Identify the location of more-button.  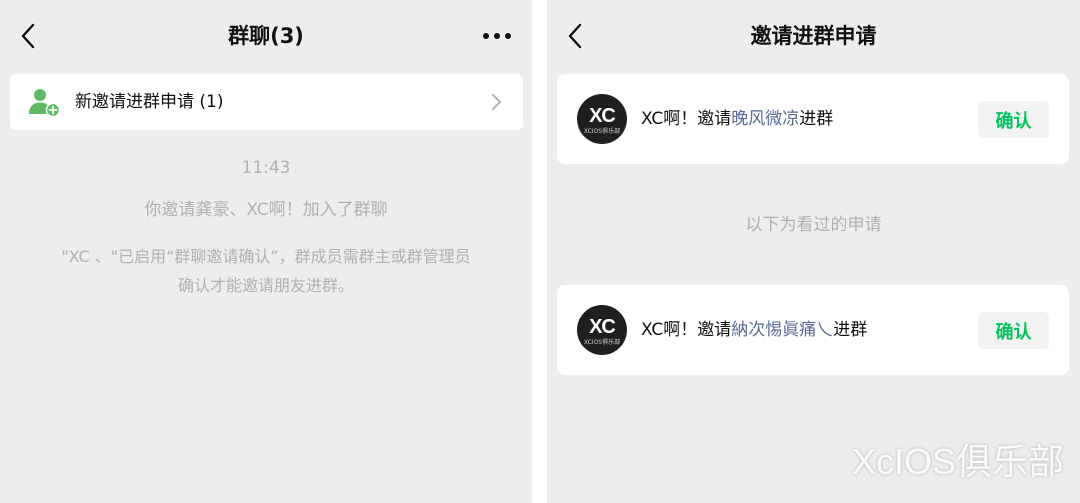
(497, 36).